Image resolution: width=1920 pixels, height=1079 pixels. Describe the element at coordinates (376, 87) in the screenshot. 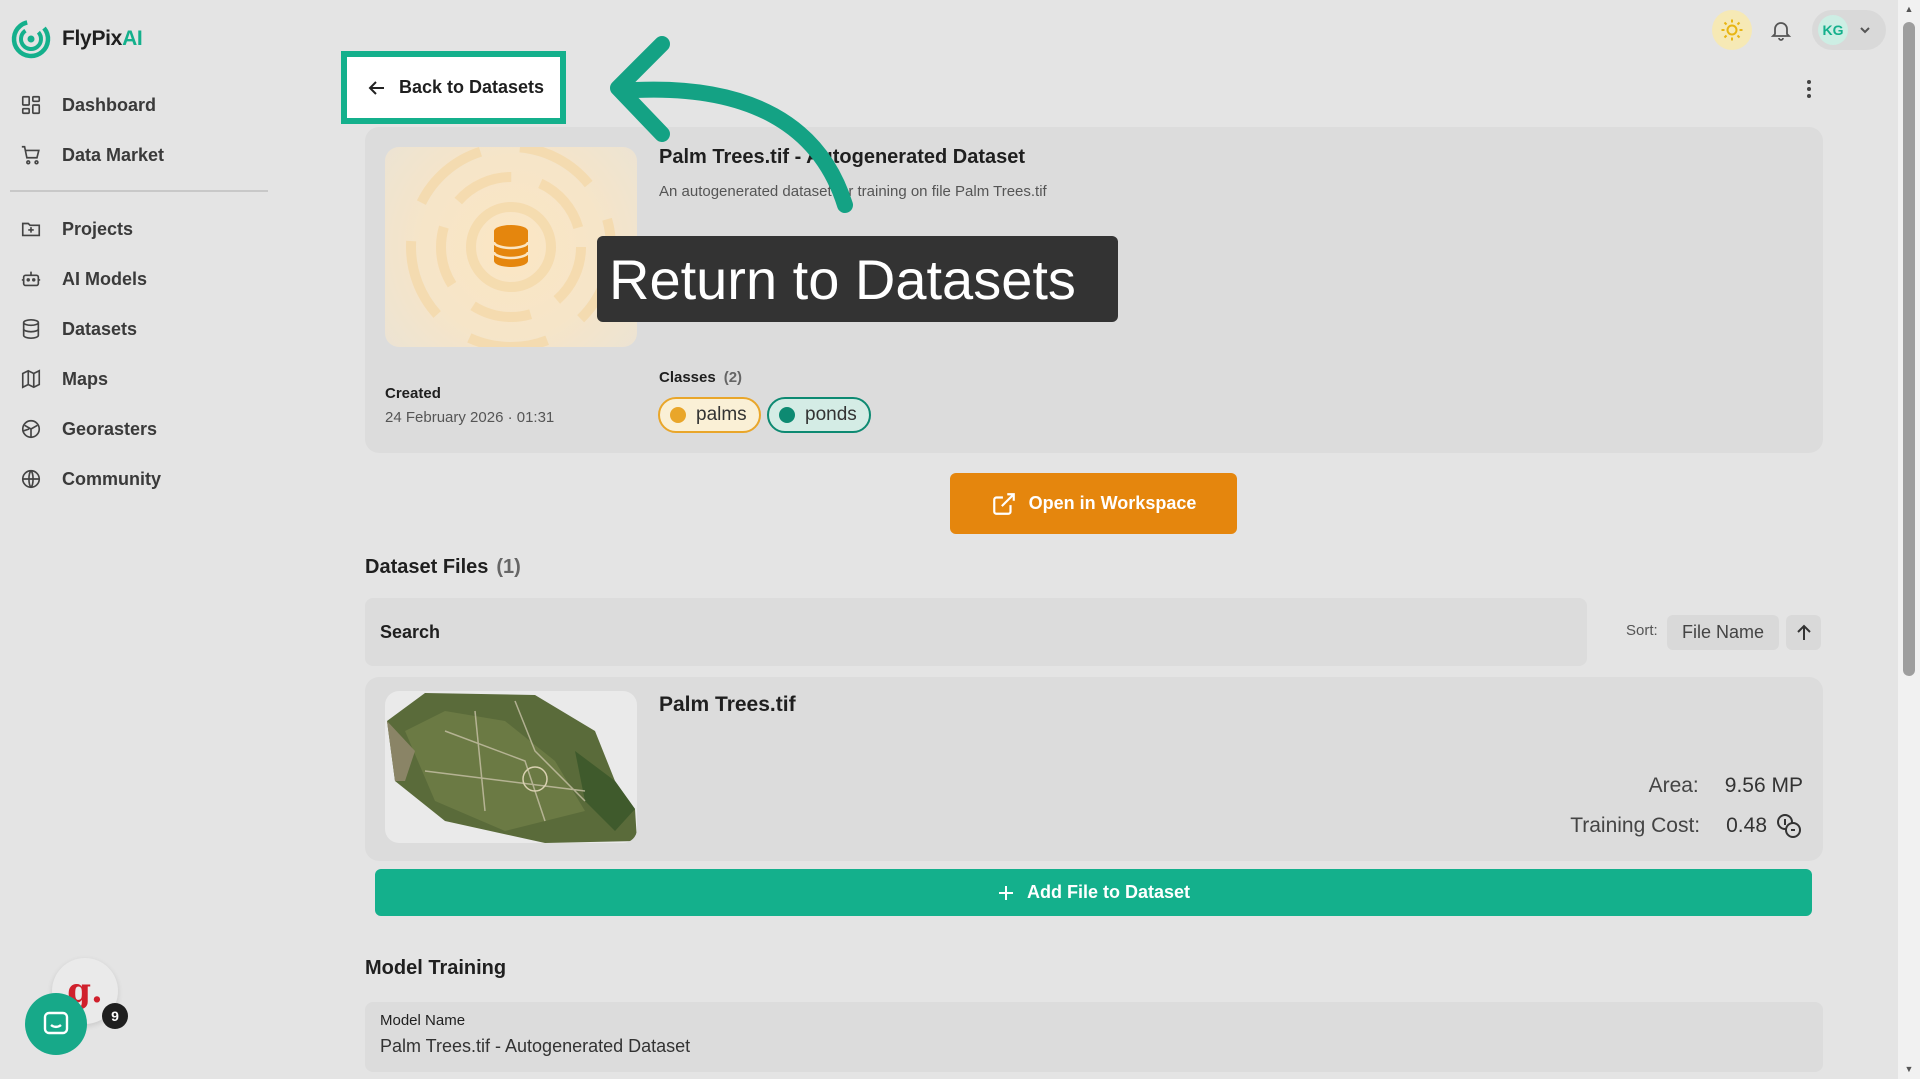

I see `arrow-left-icon` at that location.